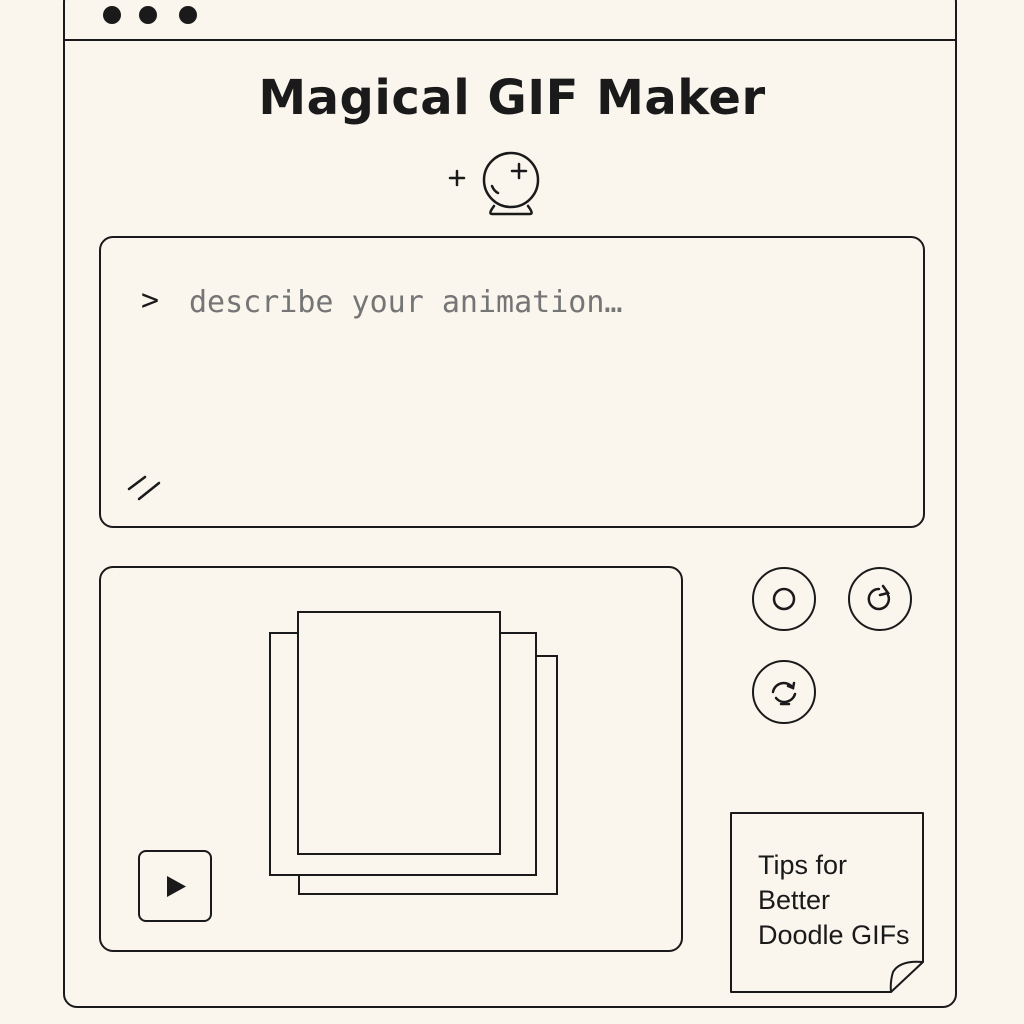 This screenshot has width=1024, height=1024. What do you see at coordinates (834, 900) in the screenshot?
I see `tips-label: Tips for Better Doodle GIFs` at bounding box center [834, 900].